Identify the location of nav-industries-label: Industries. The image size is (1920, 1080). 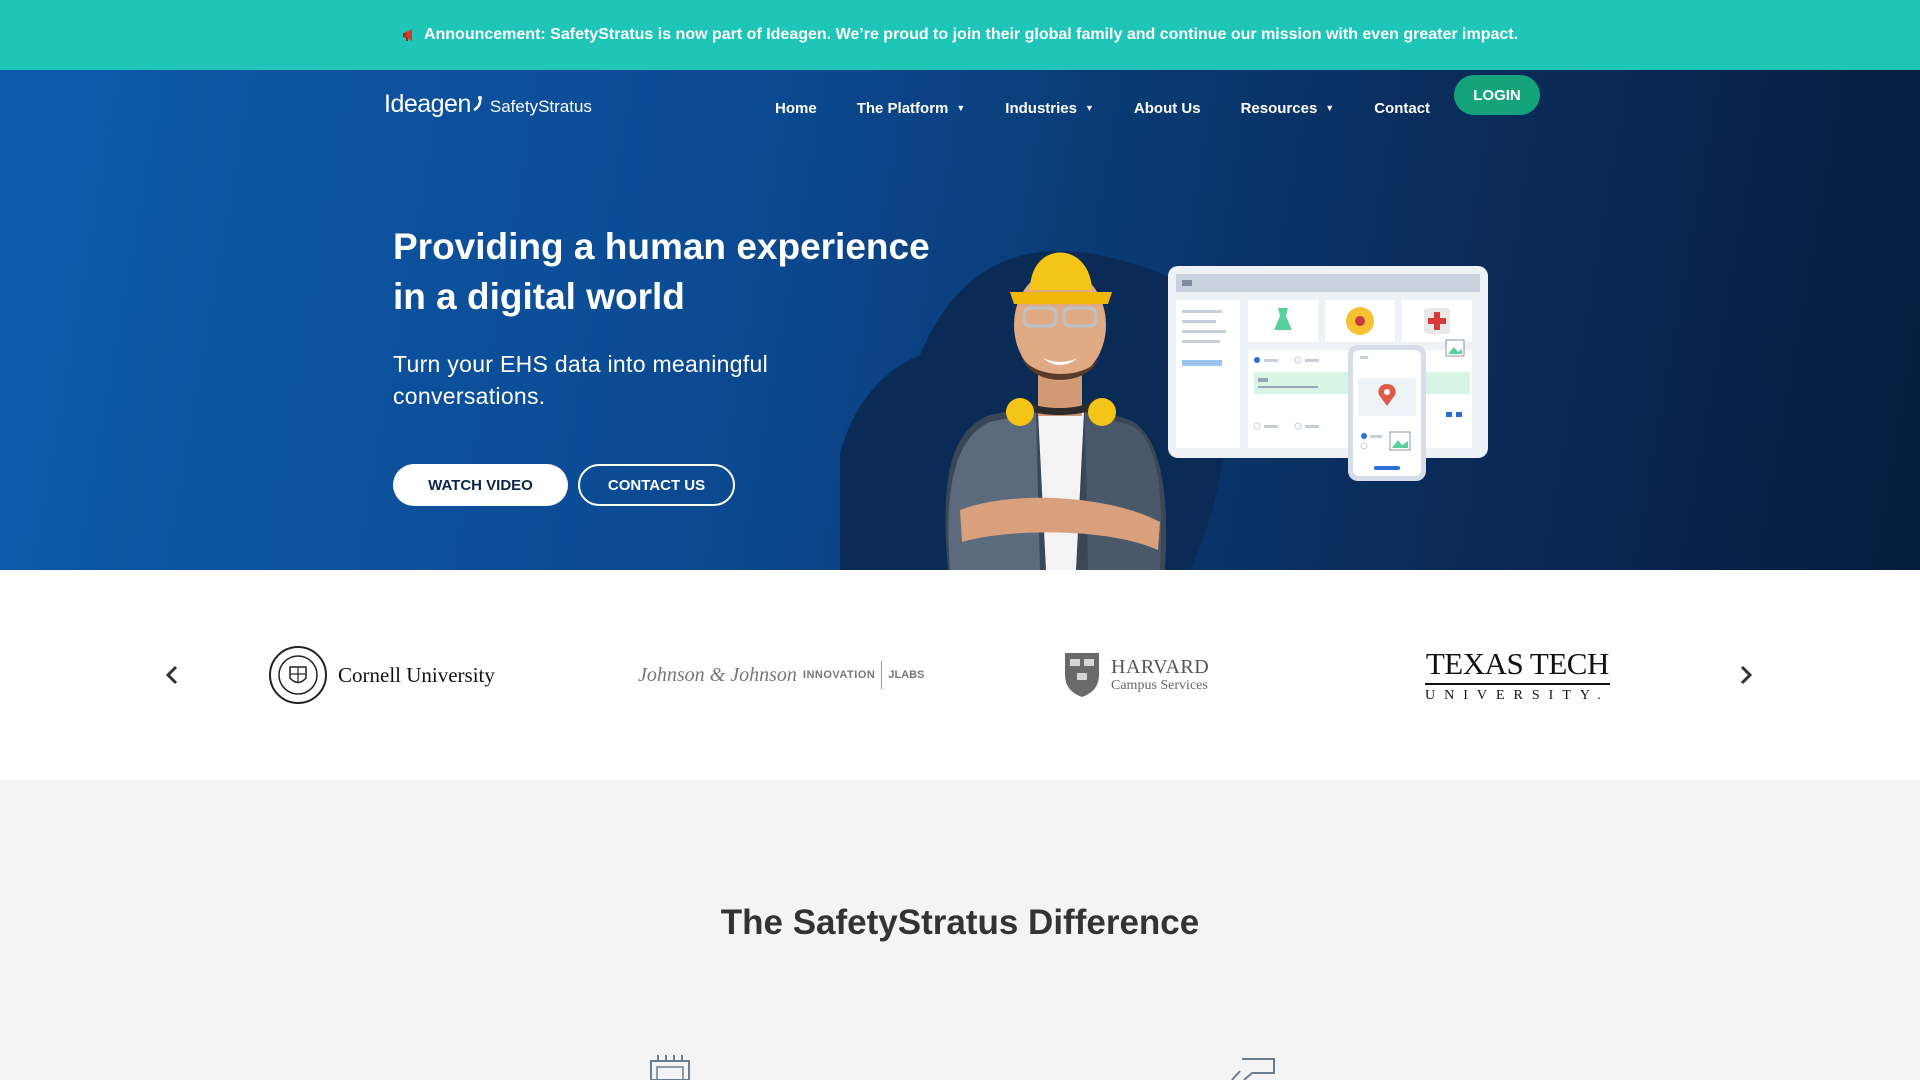
(1041, 108).